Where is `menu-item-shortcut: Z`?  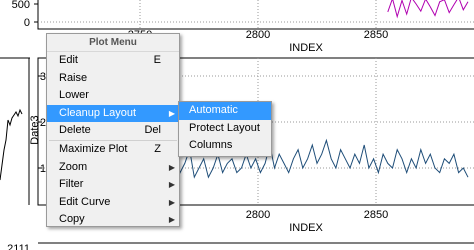 menu-item-shortcut: Z is located at coordinates (157, 148).